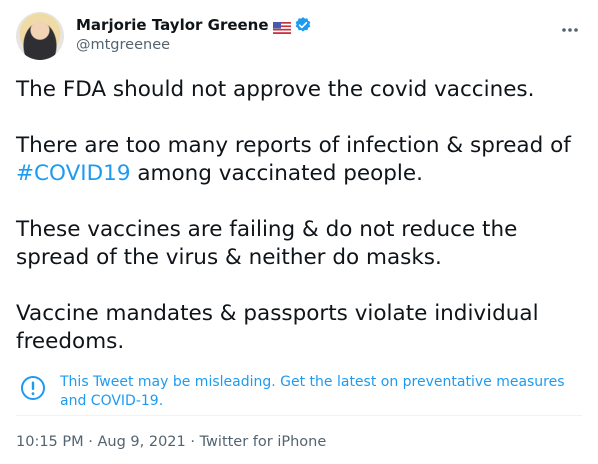 Image resolution: width=598 pixels, height=464 pixels. What do you see at coordinates (141, 442) in the screenshot?
I see `tweet-date: Aug 9, 2021` at bounding box center [141, 442].